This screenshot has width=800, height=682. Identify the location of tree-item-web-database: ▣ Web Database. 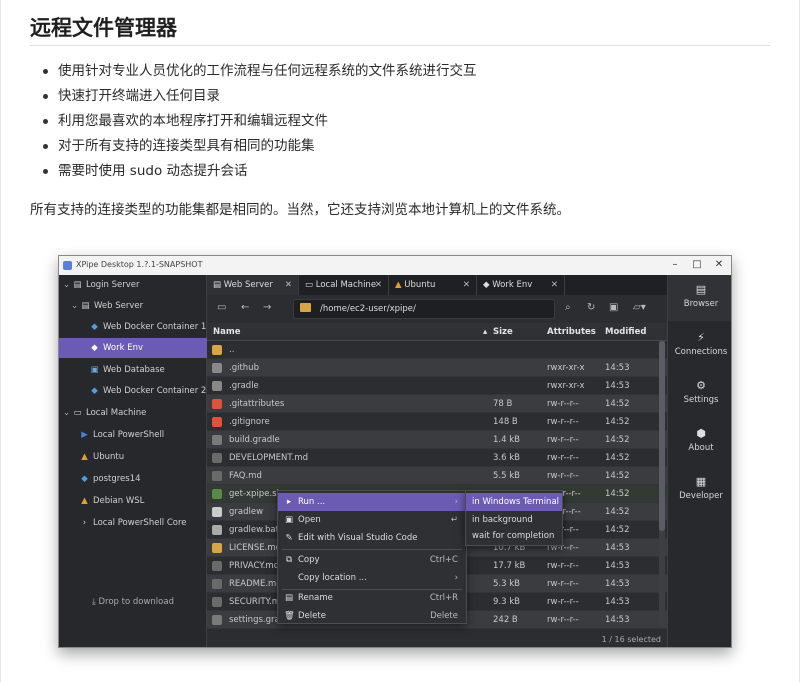
(148, 370).